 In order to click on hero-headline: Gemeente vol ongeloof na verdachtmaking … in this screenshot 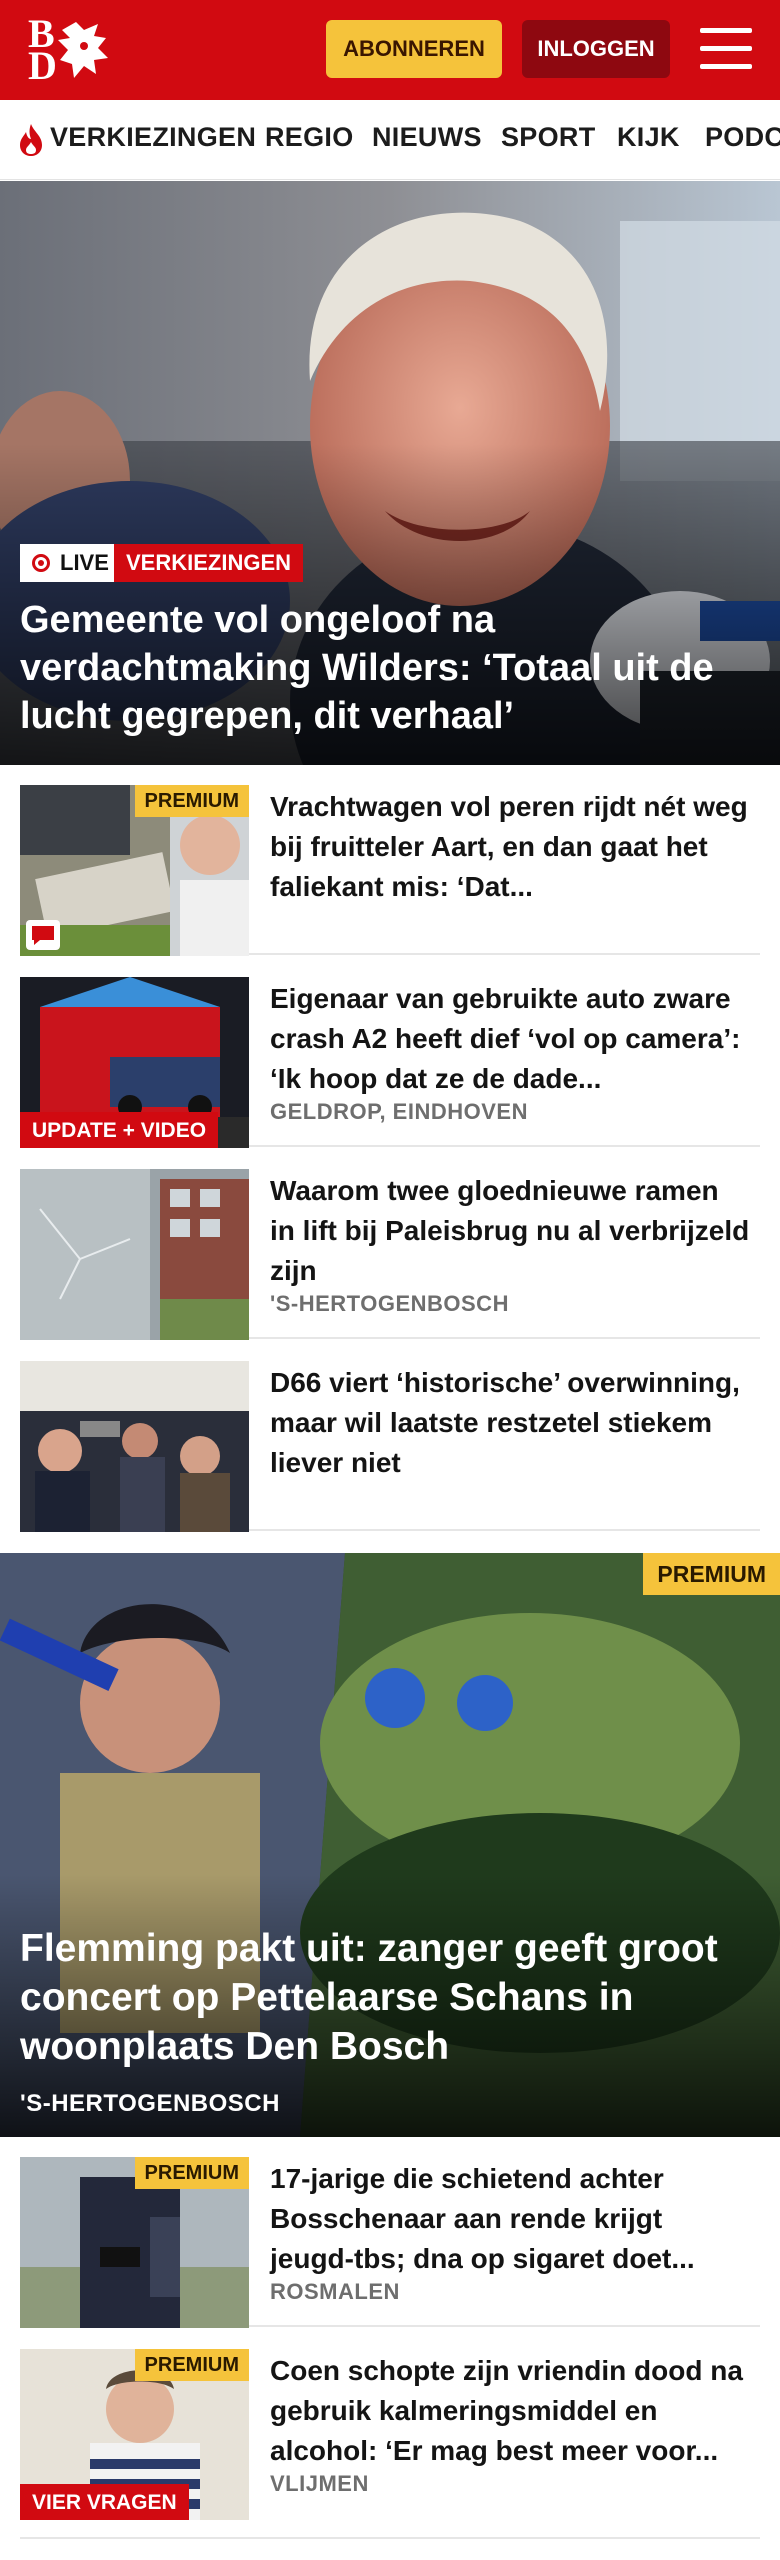, I will do `click(390, 668)`.